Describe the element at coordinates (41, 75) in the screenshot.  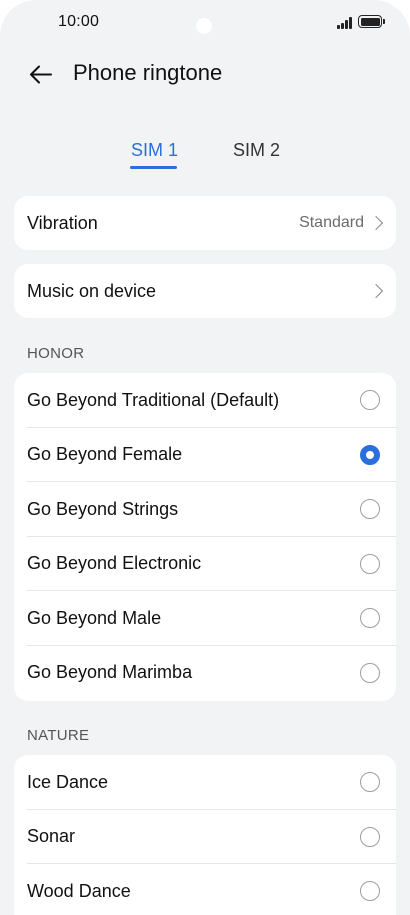
I see `back-arrow-icon` at that location.